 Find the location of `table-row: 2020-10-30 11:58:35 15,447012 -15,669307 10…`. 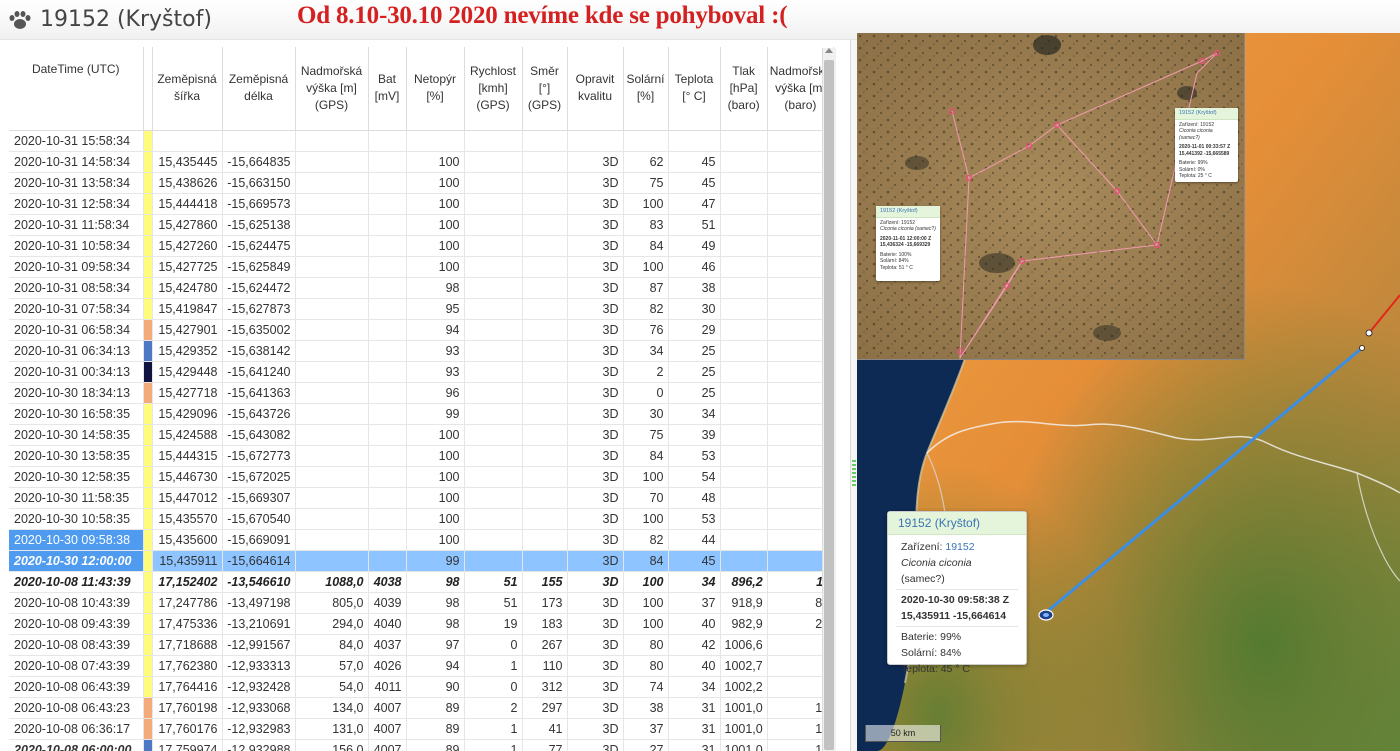

table-row: 2020-10-30 11:58:35 15,447012 -15,669307 10… is located at coordinates (422, 498).